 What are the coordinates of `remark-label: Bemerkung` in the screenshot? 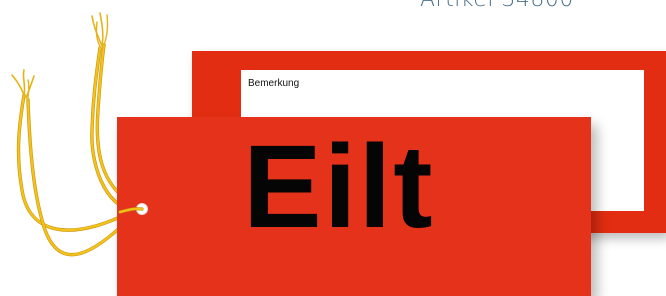 It's located at (274, 83).